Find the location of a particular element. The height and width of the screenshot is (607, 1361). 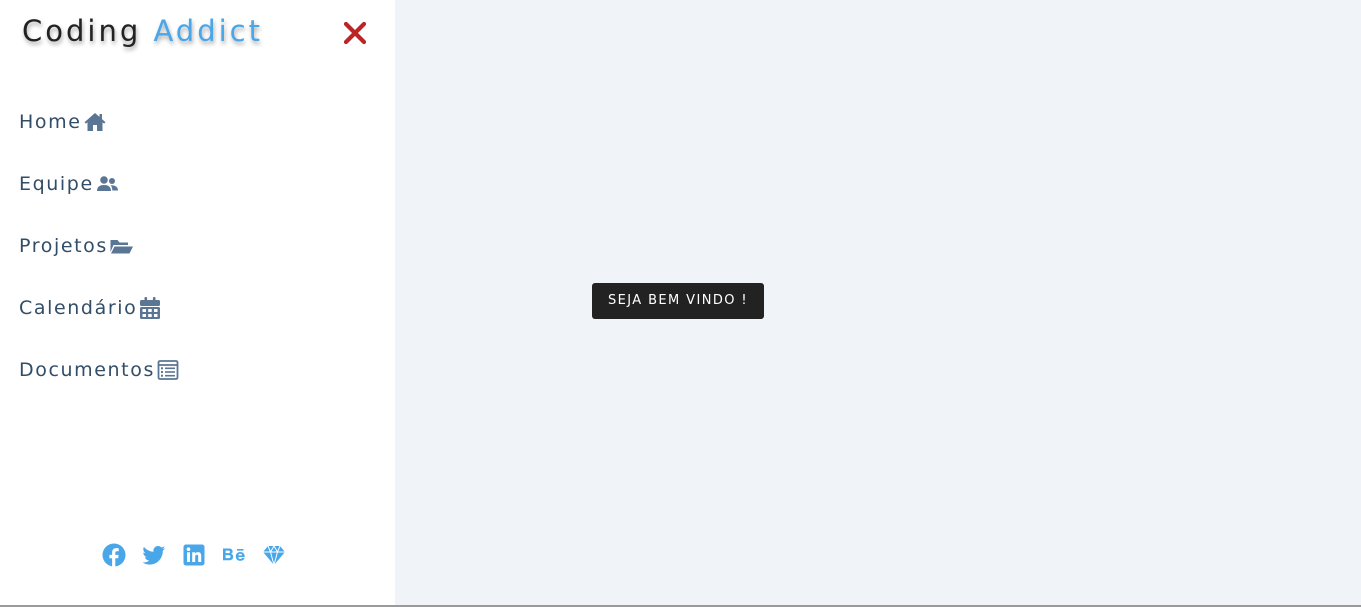

document-list-icon is located at coordinates (168, 370).